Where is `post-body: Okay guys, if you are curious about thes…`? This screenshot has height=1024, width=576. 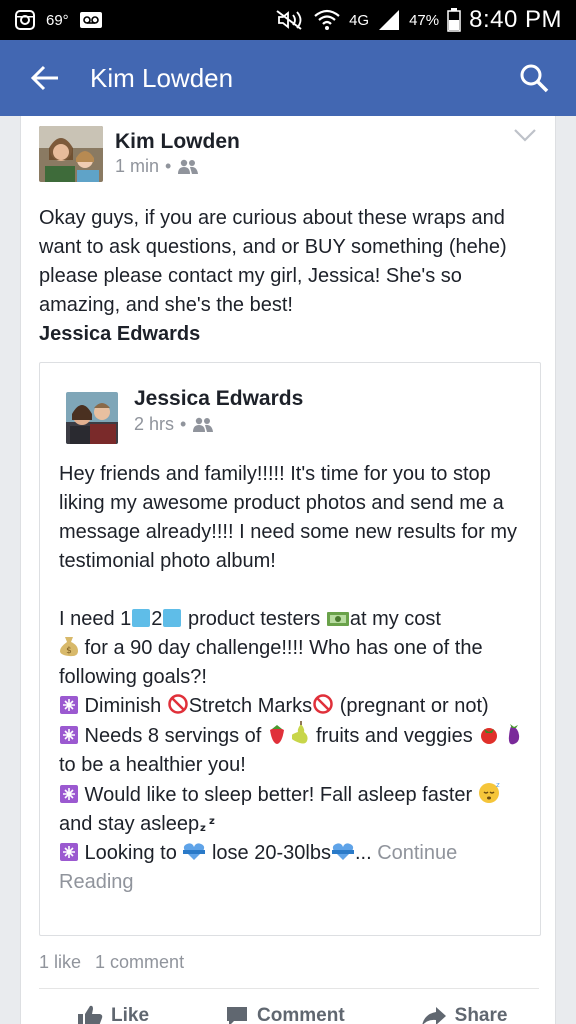
post-body: Okay guys, if you are curious about thes… is located at coordinates (289, 276).